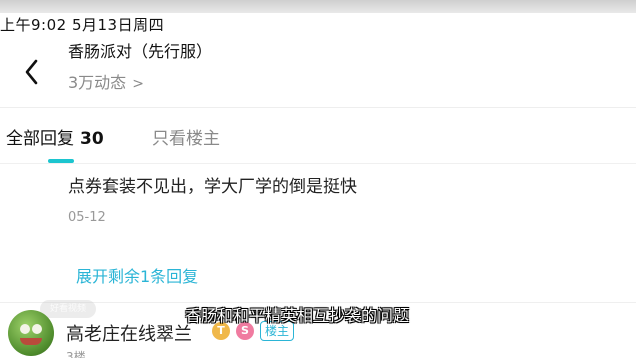 The image size is (636, 358). Describe the element at coordinates (140, 50) in the screenshot. I see `forum-title: 香肠派对（先行服）` at that location.